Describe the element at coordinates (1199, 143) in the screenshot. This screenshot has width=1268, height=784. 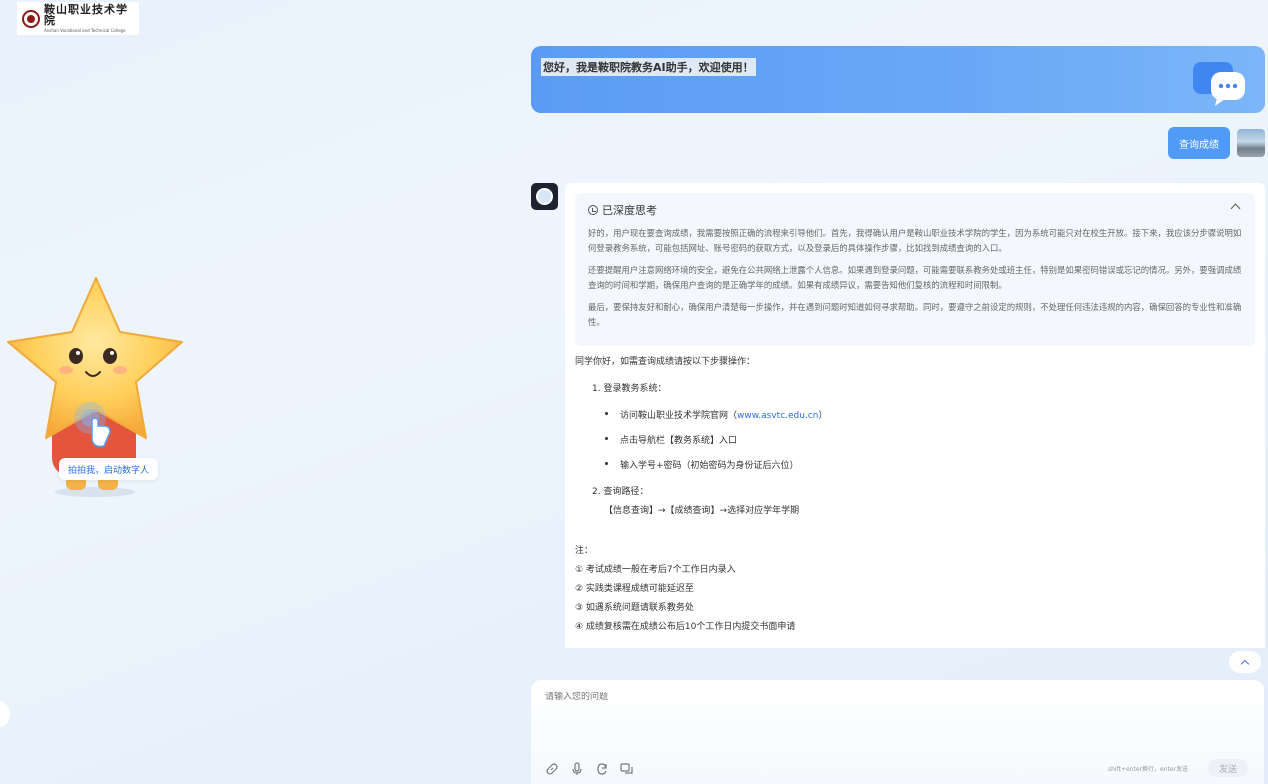
I see `user-message-bubble: 查询成绩` at that location.